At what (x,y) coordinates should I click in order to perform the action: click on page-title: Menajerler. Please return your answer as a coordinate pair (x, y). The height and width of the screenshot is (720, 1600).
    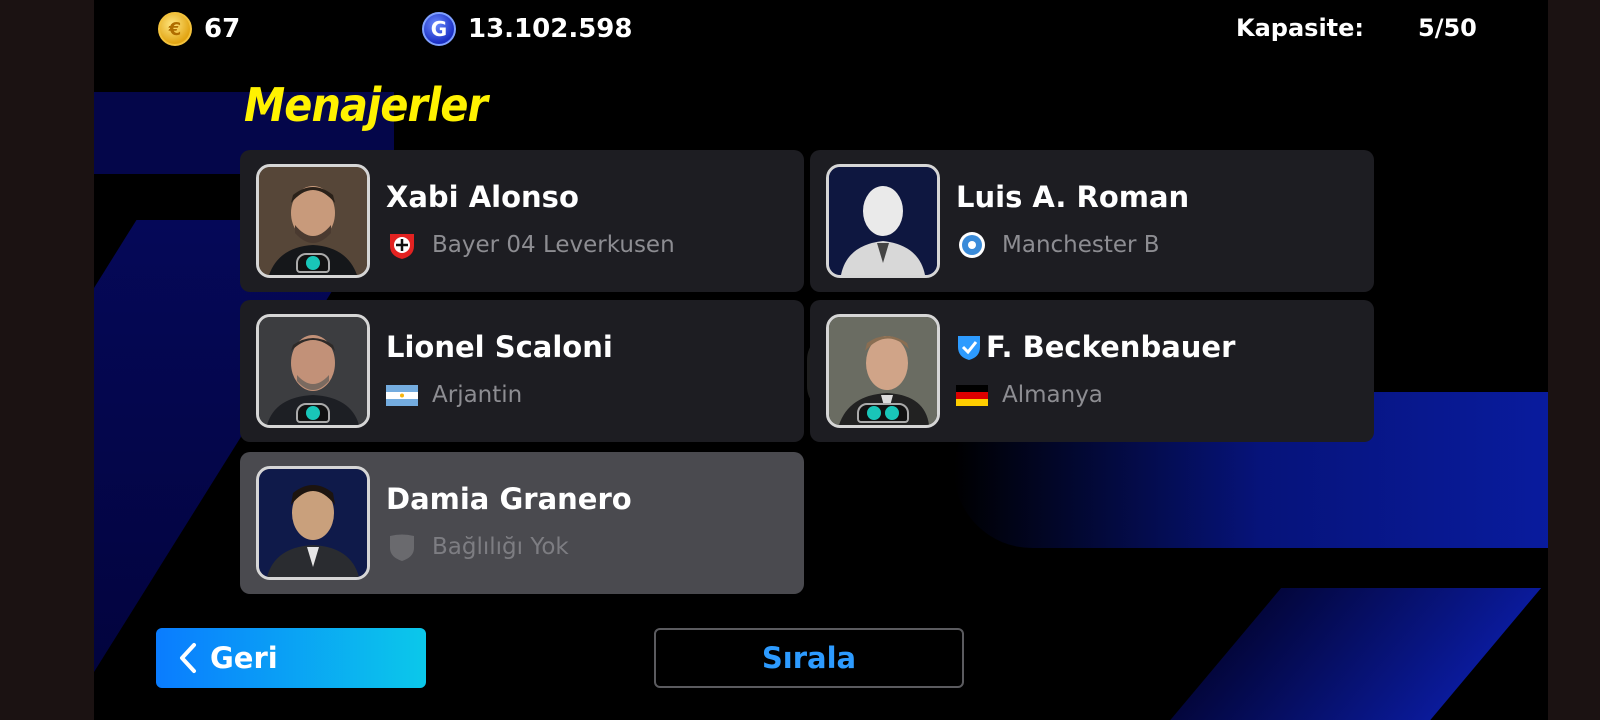
    Looking at the image, I should click on (366, 105).